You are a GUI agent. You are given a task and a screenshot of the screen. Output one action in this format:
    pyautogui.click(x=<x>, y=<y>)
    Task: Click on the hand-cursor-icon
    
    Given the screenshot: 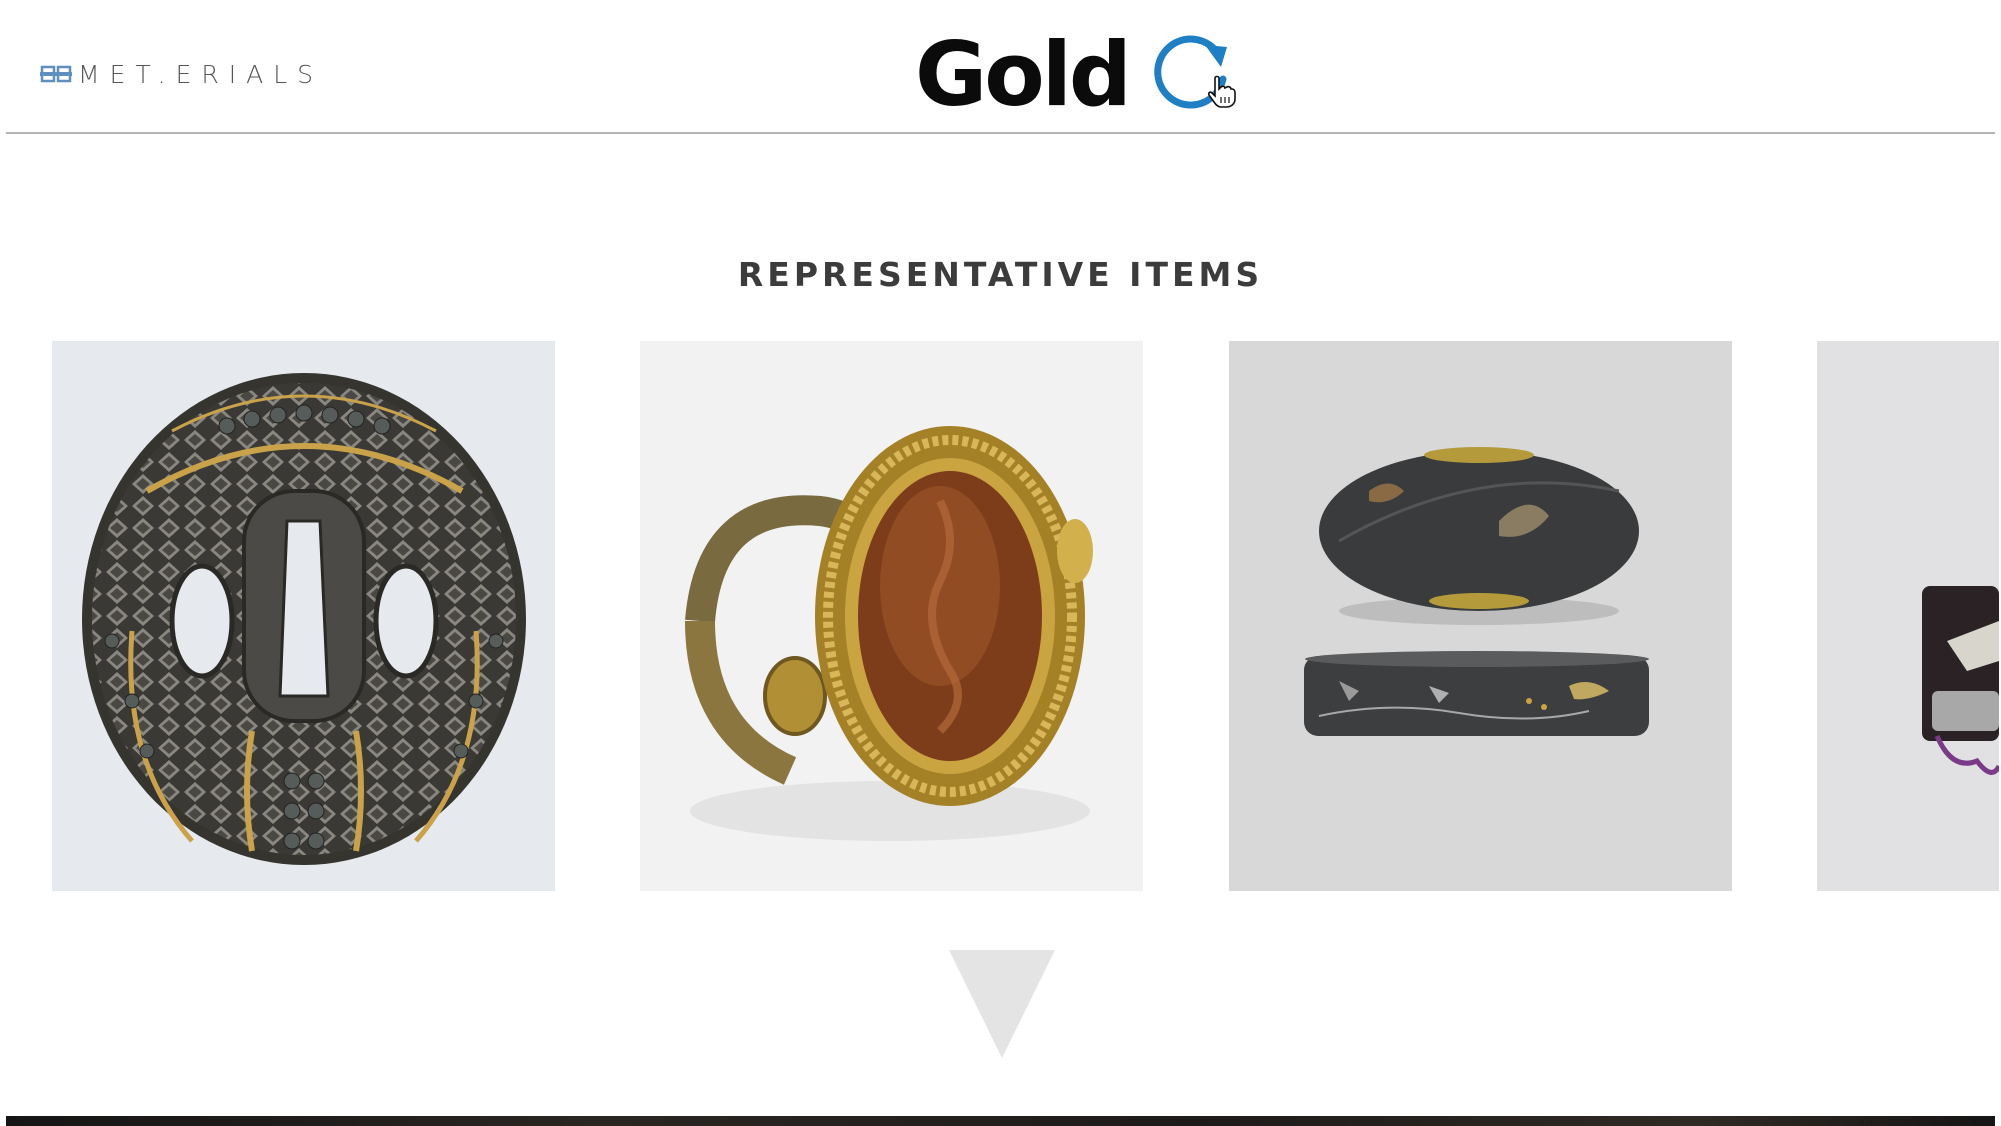 What is the action you would take?
    pyautogui.click(x=1221, y=91)
    